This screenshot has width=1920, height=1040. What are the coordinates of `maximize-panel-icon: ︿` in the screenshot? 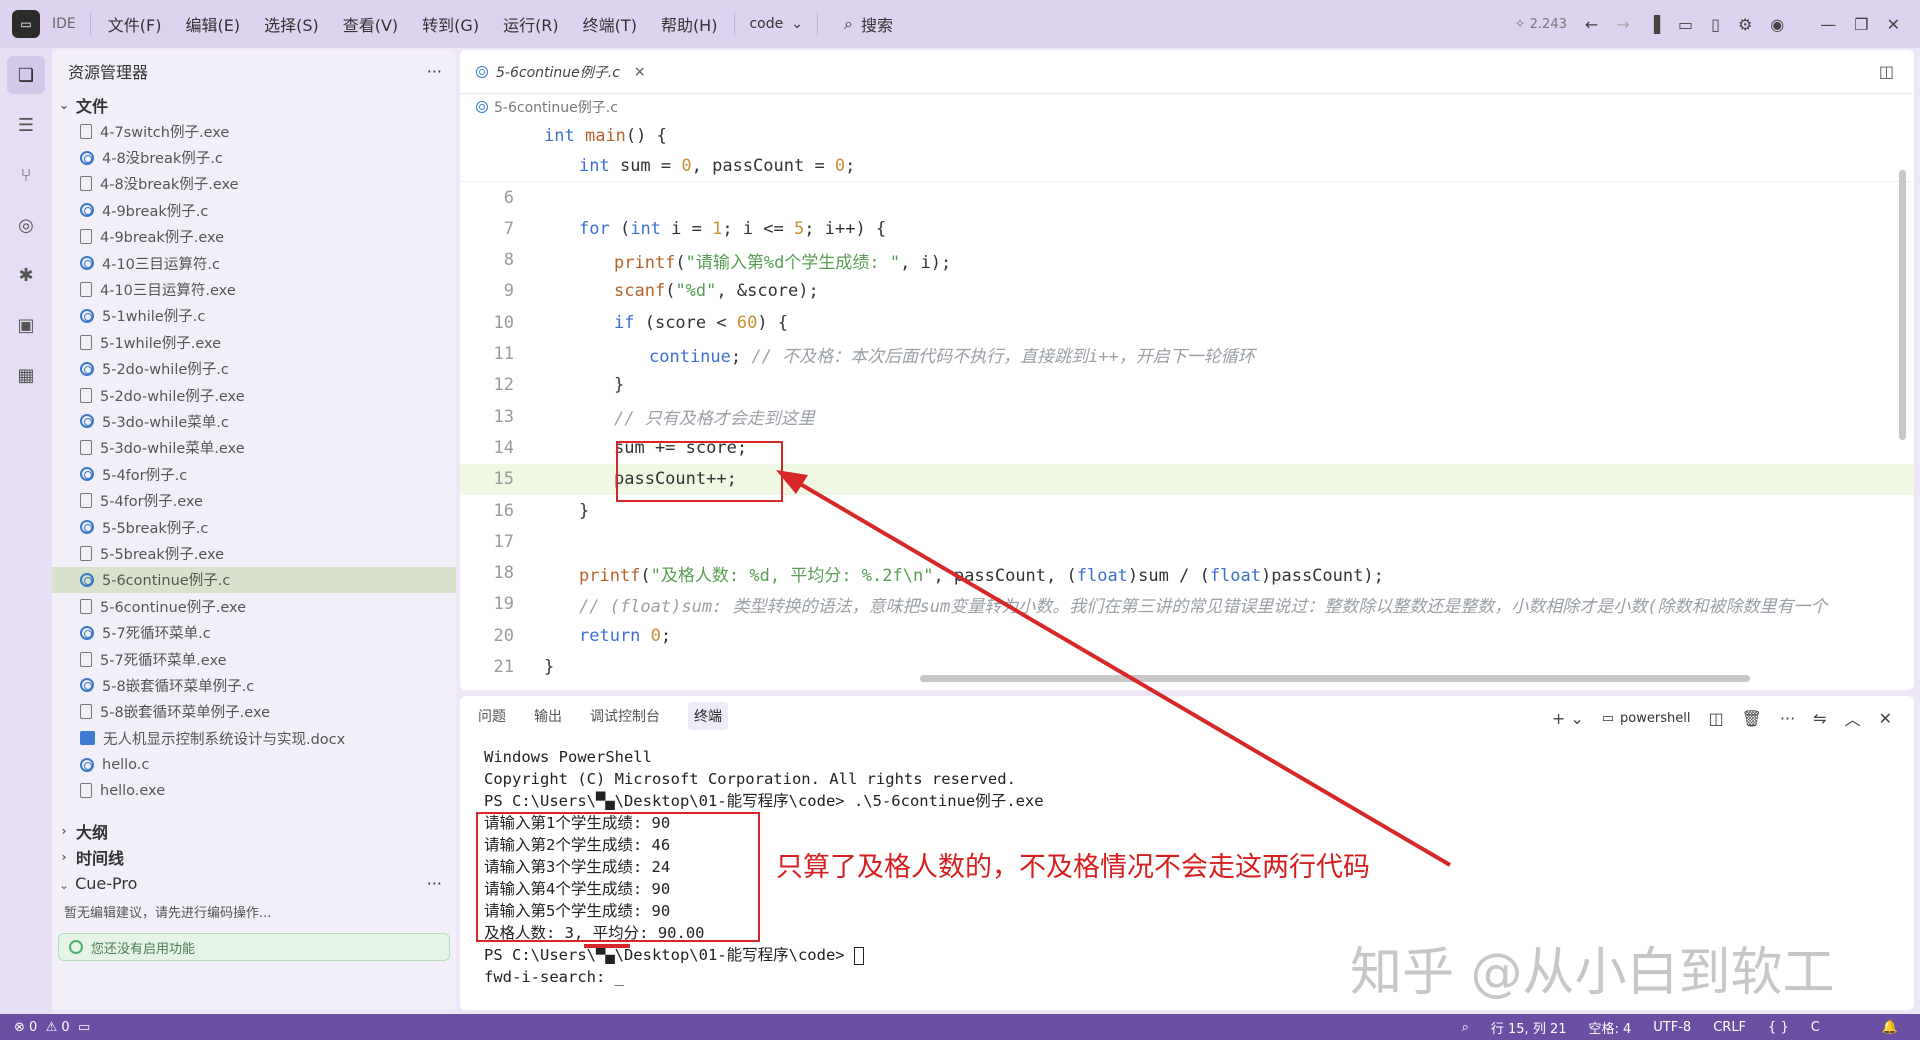 It's located at (1853, 718).